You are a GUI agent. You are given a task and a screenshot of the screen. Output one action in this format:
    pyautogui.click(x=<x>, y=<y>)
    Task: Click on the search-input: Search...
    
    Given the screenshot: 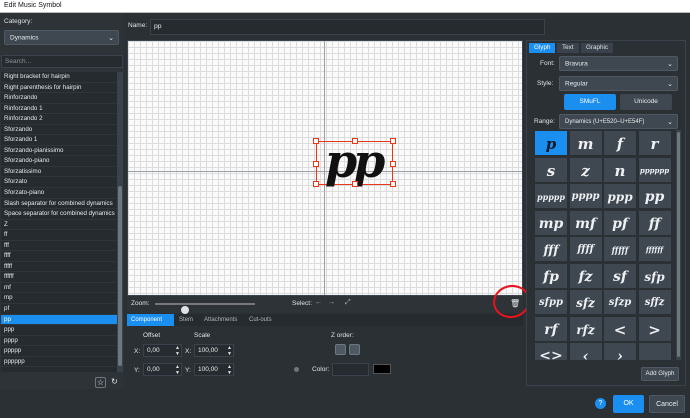 What is the action you would take?
    pyautogui.click(x=62, y=61)
    